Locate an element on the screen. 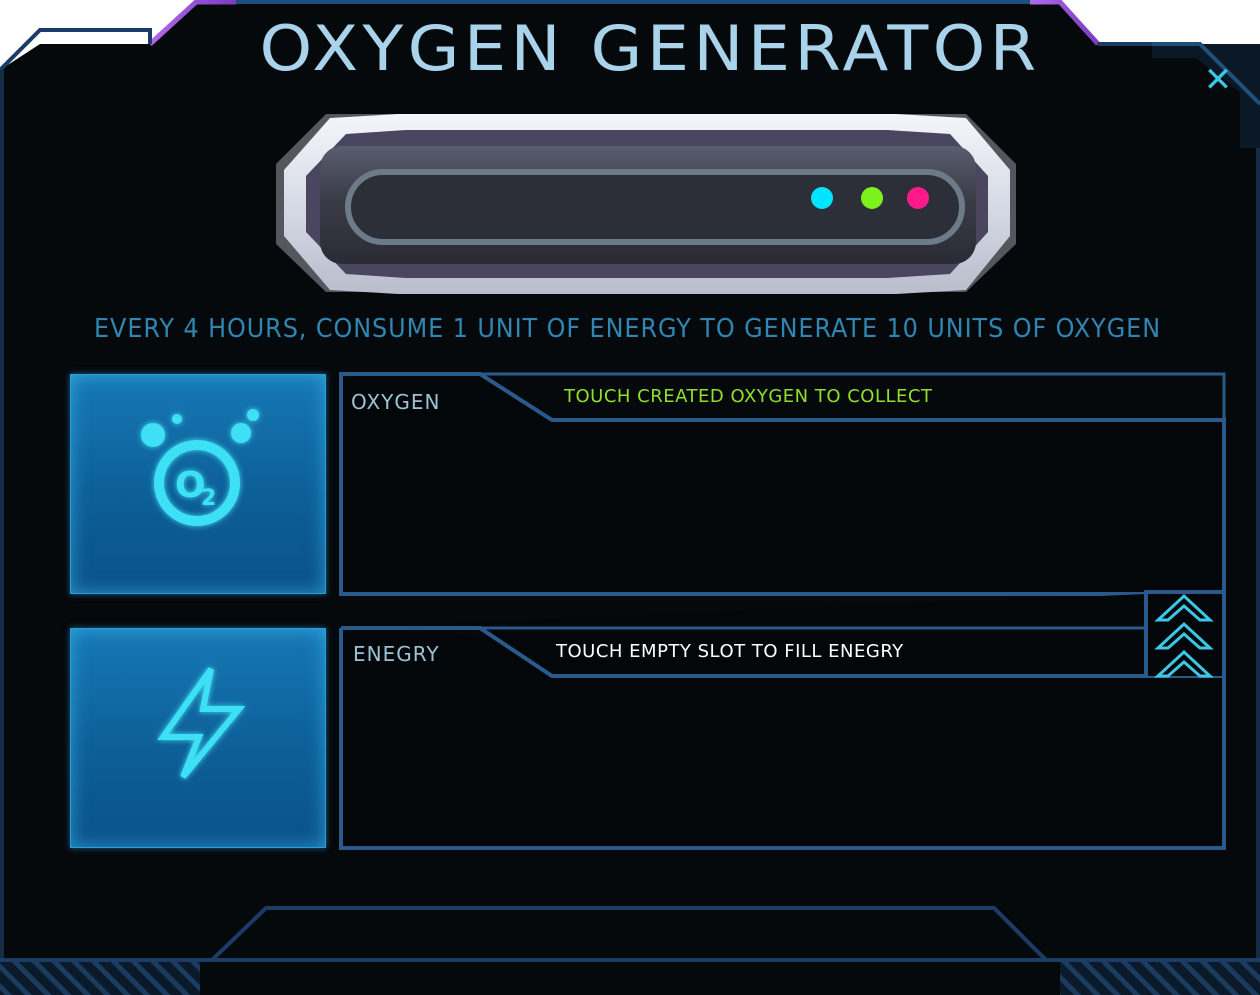 This screenshot has width=1260, height=995. oxygen-icon-tile: O 2 is located at coordinates (198, 484).